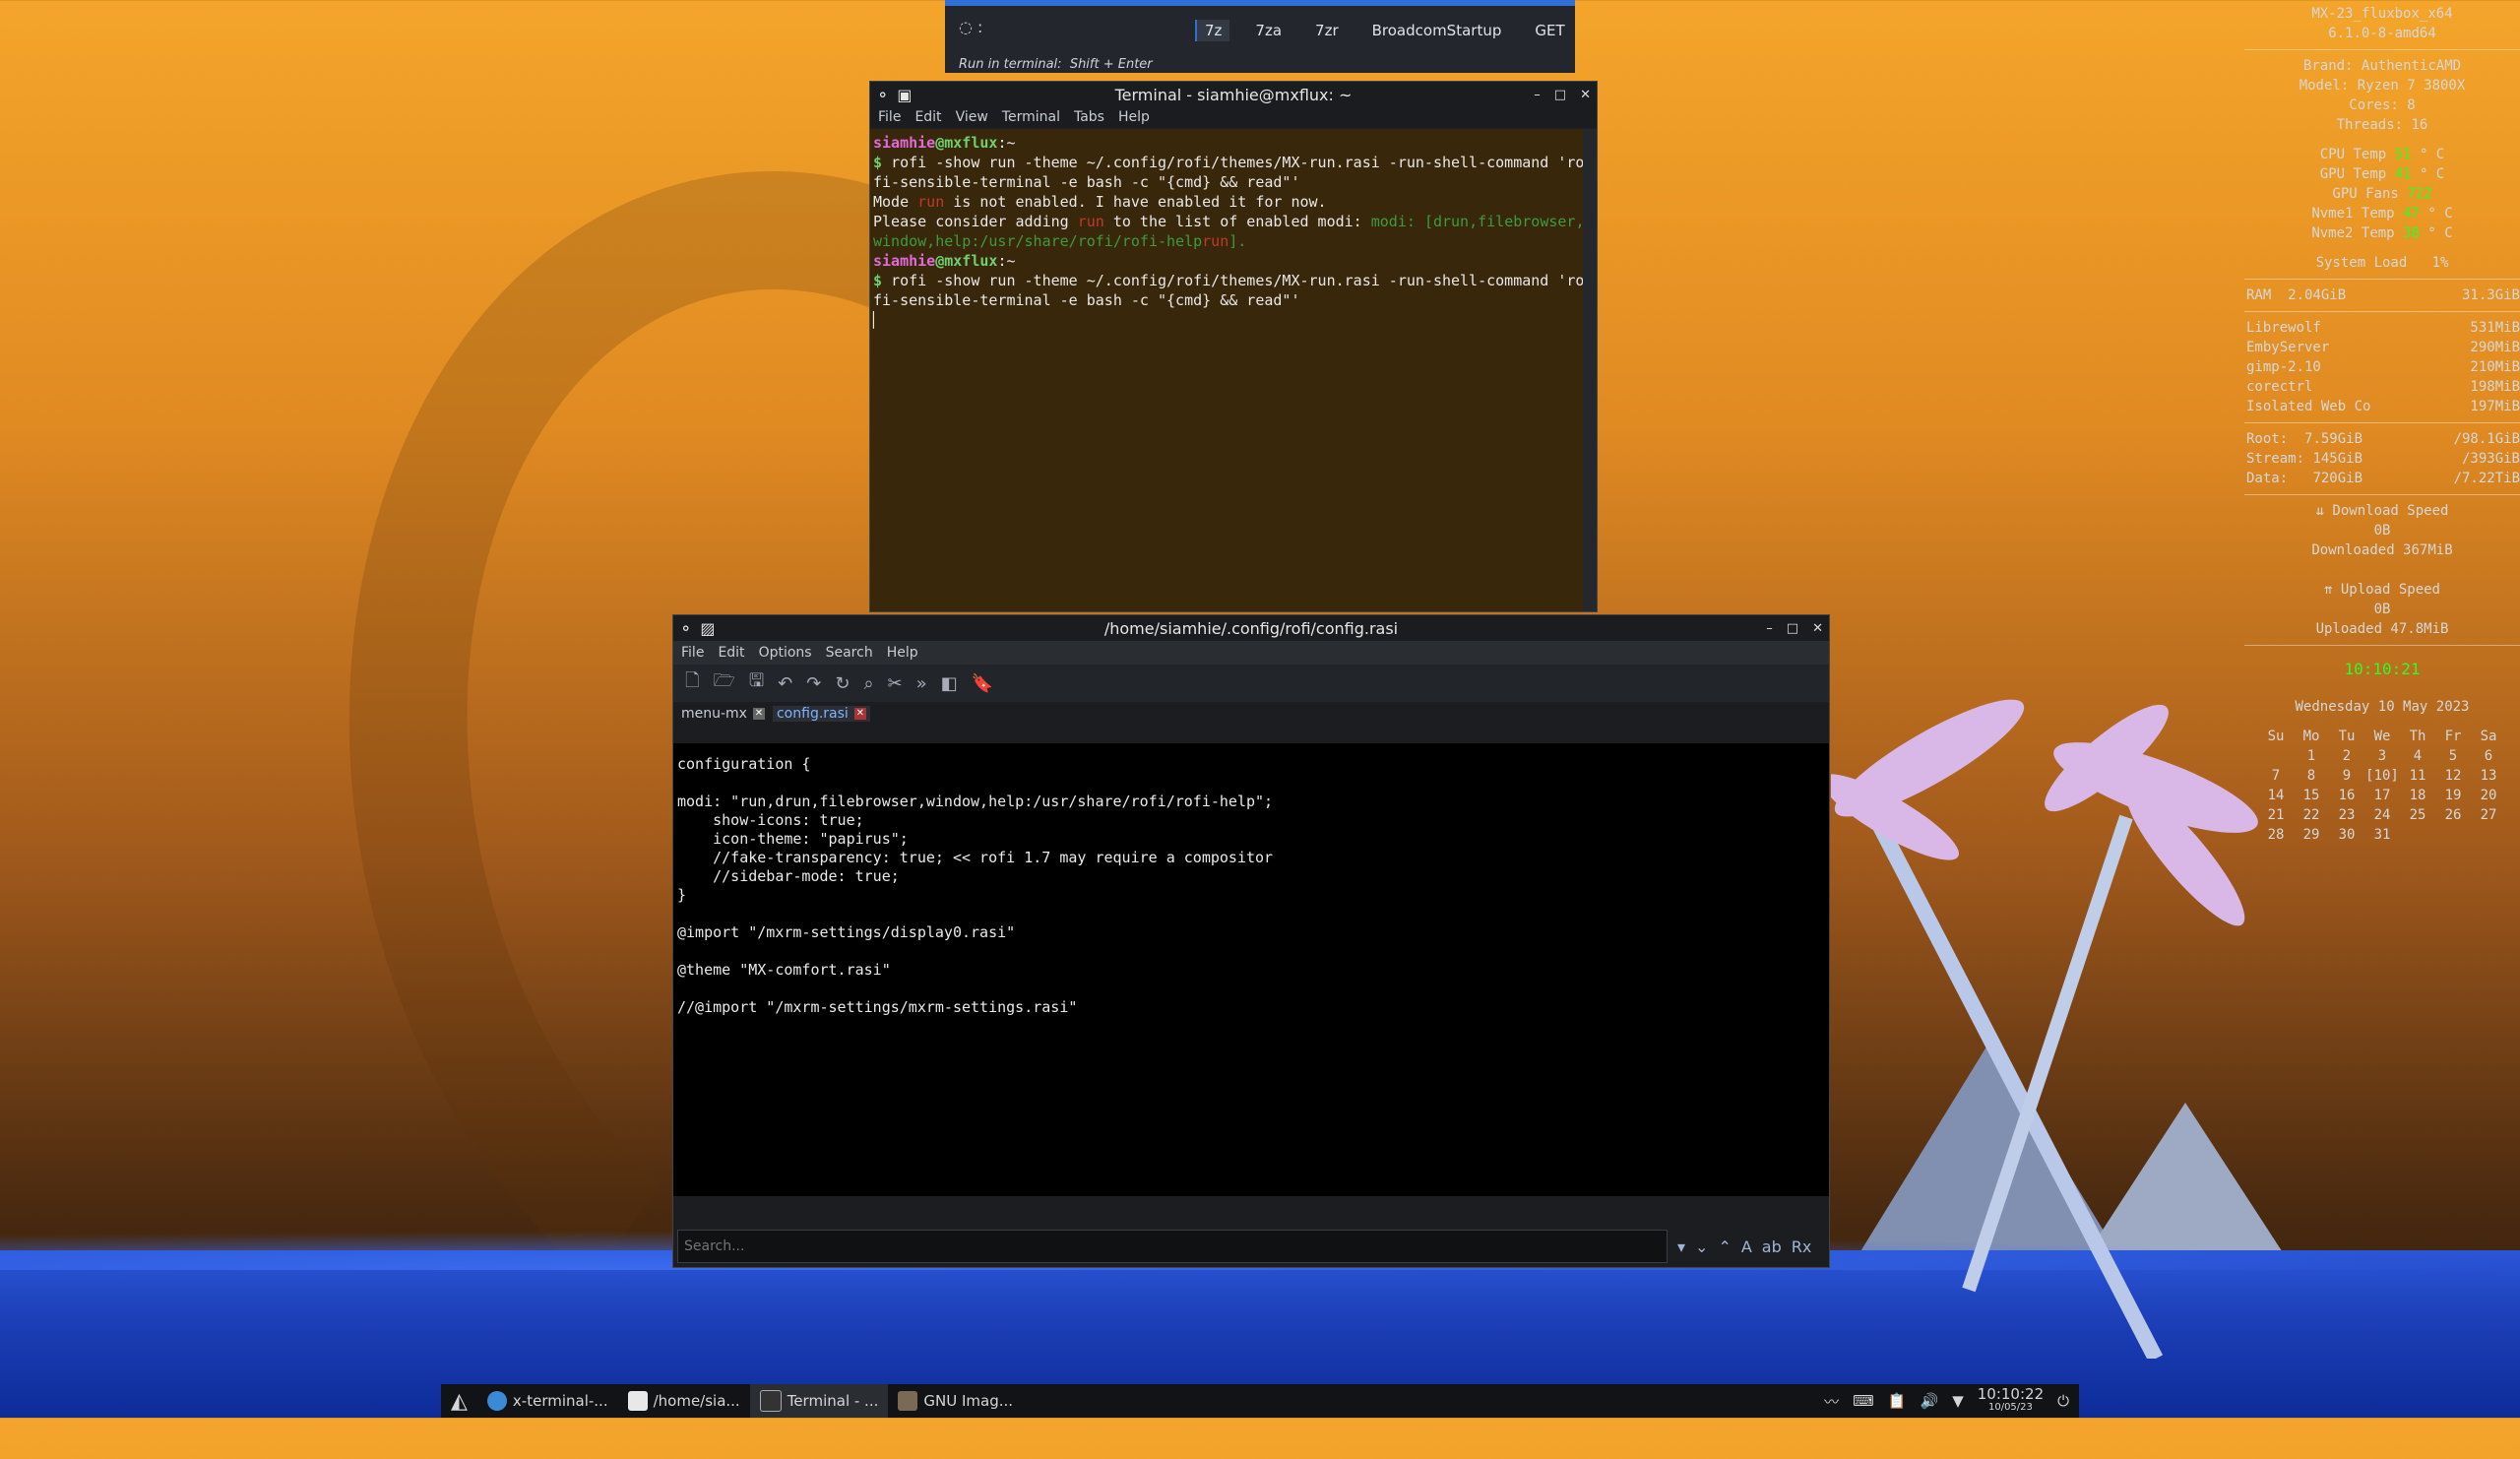  Describe the element at coordinates (1681, 1246) in the screenshot. I see `search-history-icon: ▾` at that location.